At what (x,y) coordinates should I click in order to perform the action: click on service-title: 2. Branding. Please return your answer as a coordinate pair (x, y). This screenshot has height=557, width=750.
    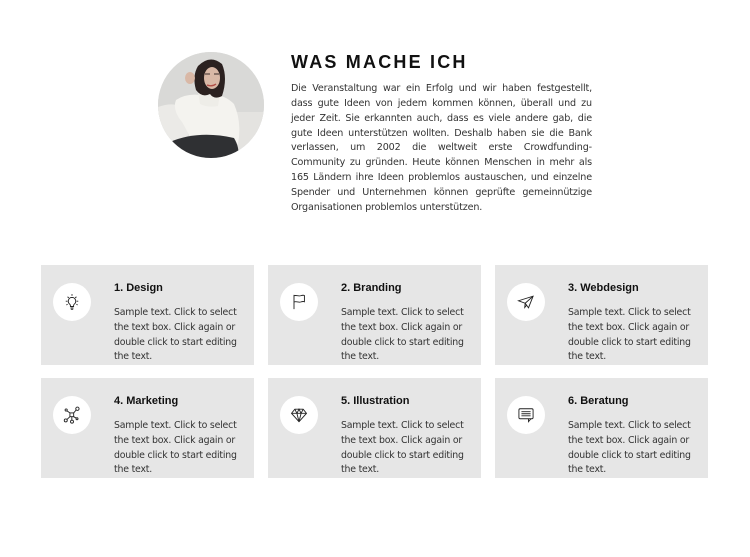
    Looking at the image, I should click on (371, 288).